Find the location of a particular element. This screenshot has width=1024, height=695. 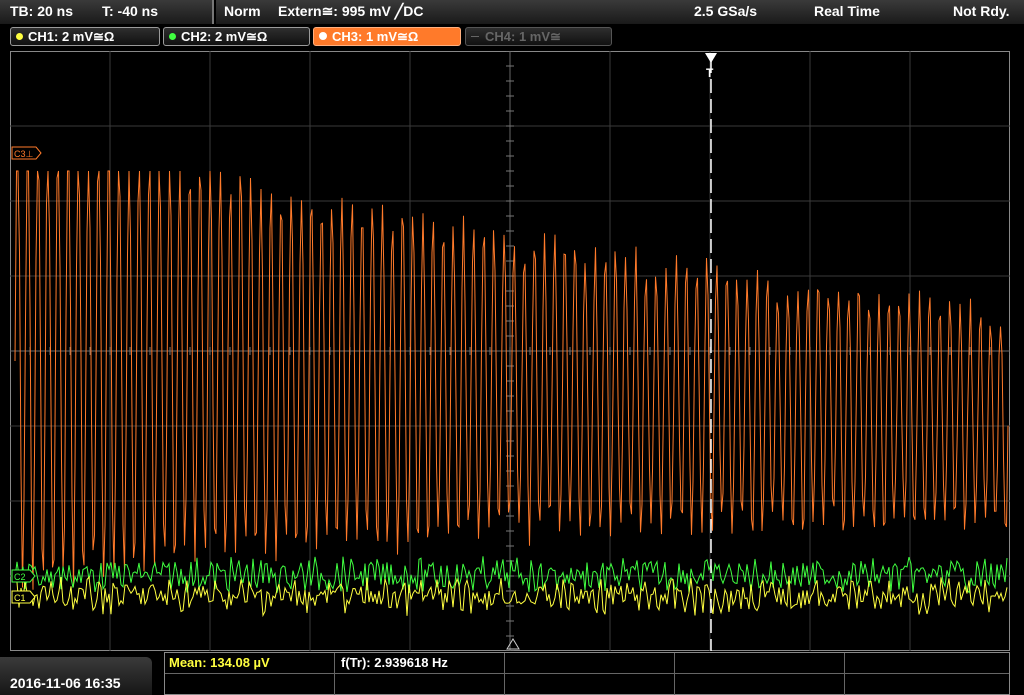

mean-measurement: Mean: 134.08 µV is located at coordinates (219, 662).